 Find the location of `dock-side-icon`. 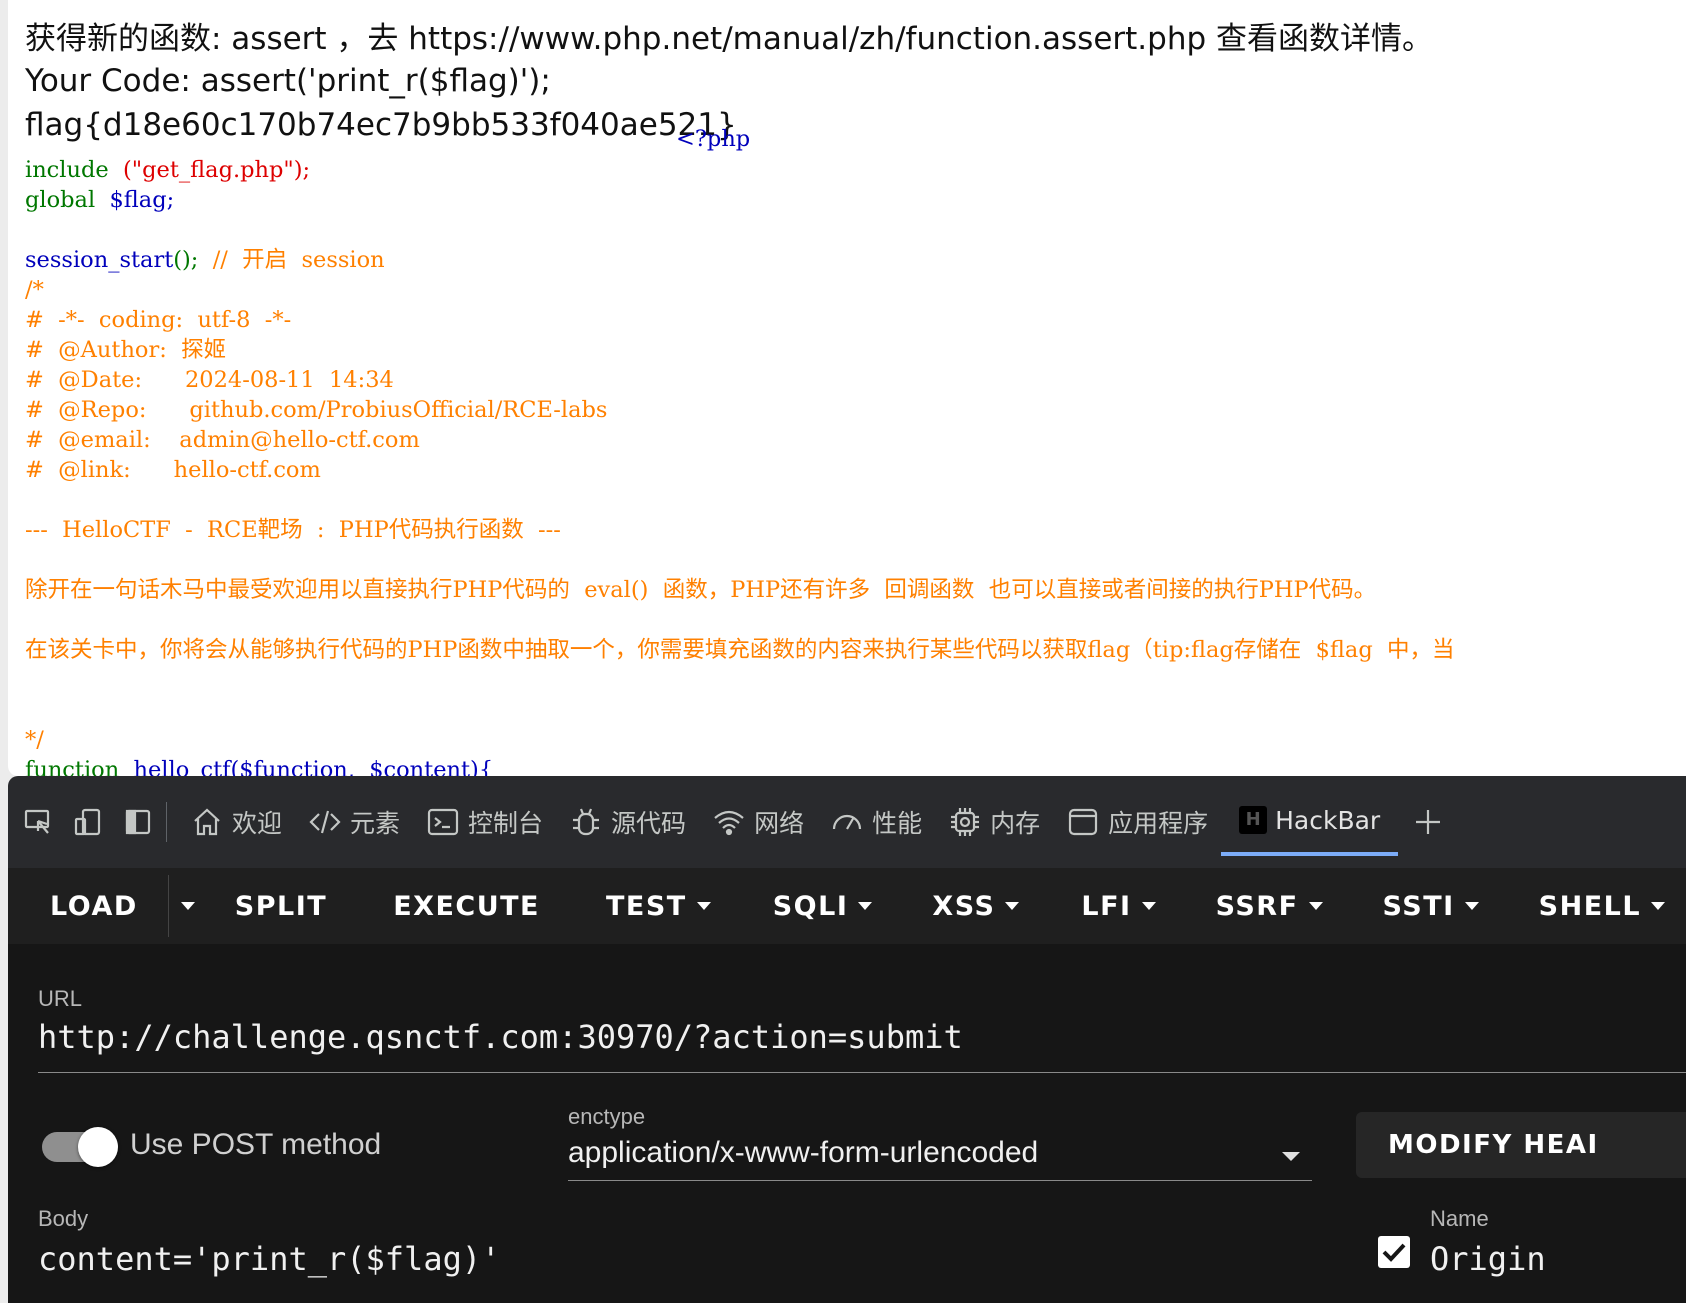

dock-side-icon is located at coordinates (138, 822).